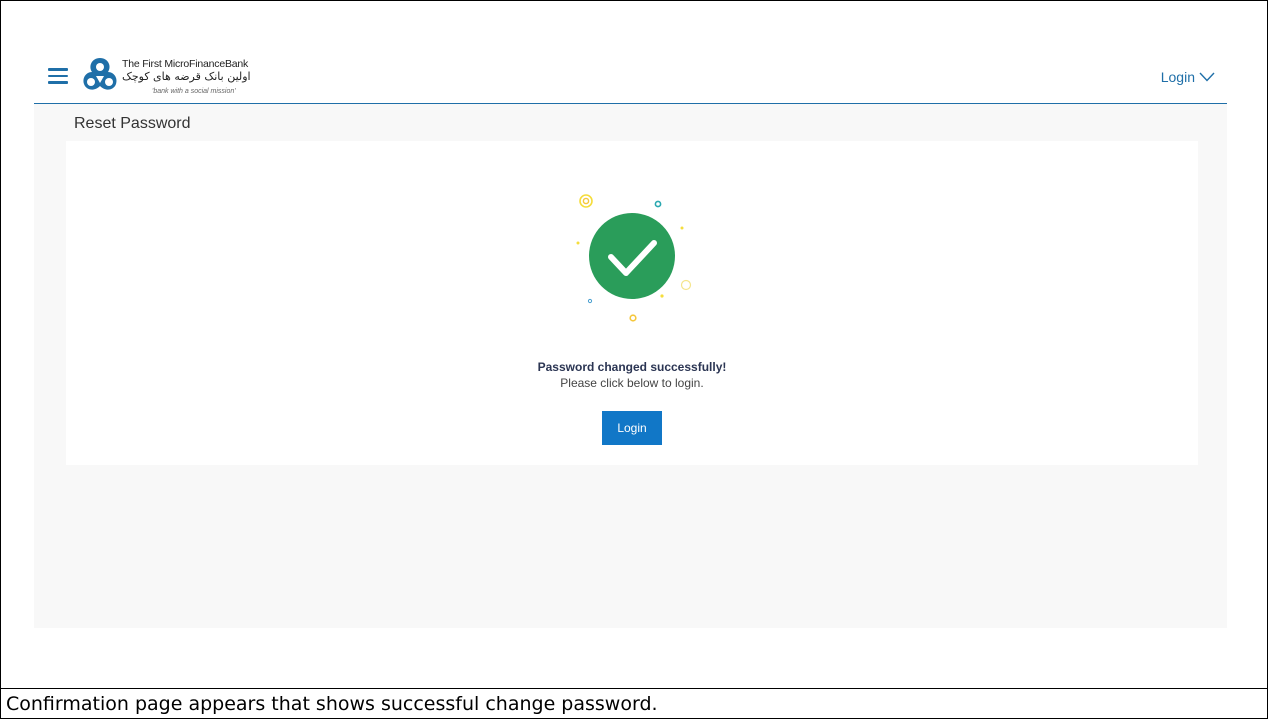  What do you see at coordinates (185, 64) in the screenshot?
I see `logo-name-en: The First MicroFinanceBank` at bounding box center [185, 64].